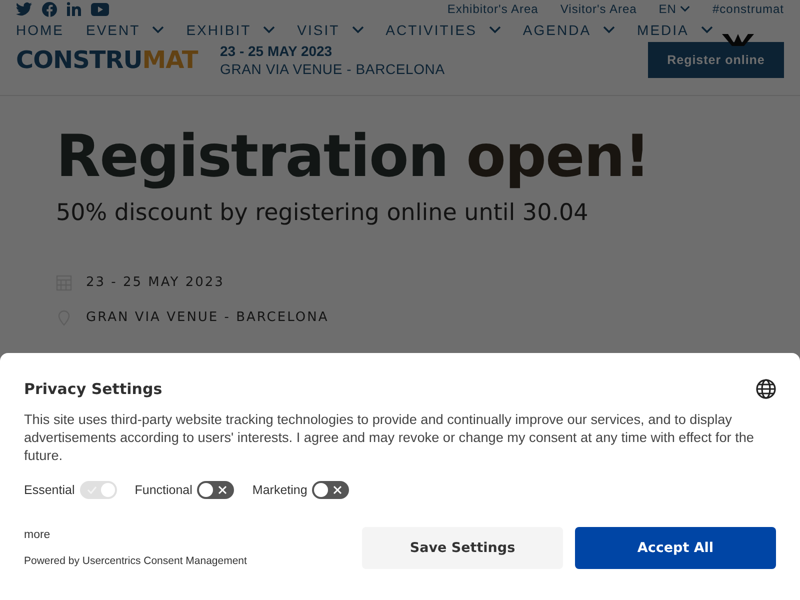 The height and width of the screenshot is (600, 800). I want to click on nav-item: MEDIA, so click(675, 30).